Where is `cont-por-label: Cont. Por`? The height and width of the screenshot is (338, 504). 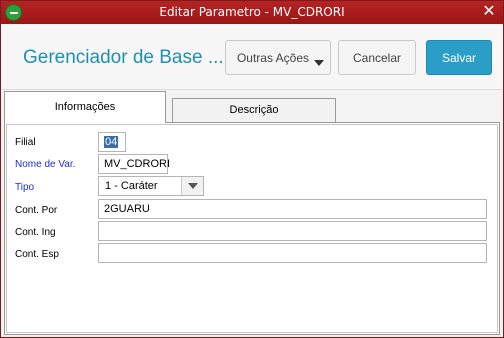
cont-por-label: Cont. Por is located at coordinates (36, 210).